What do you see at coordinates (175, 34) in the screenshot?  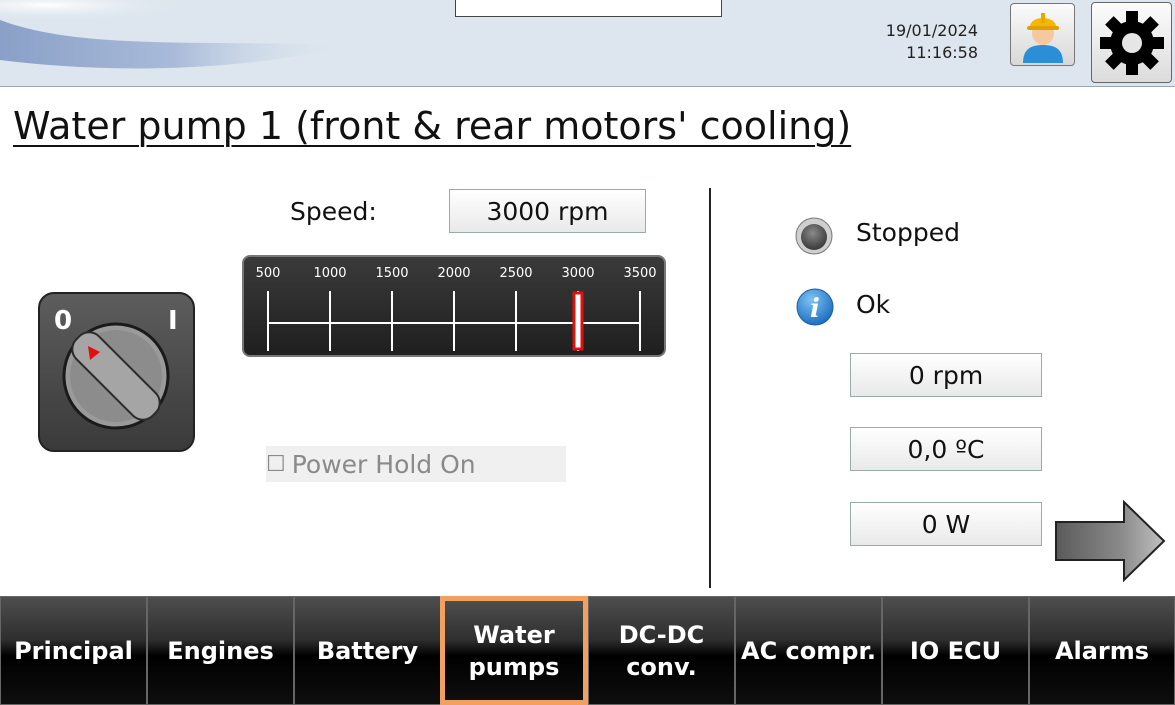 I see `brand-logo` at bounding box center [175, 34].